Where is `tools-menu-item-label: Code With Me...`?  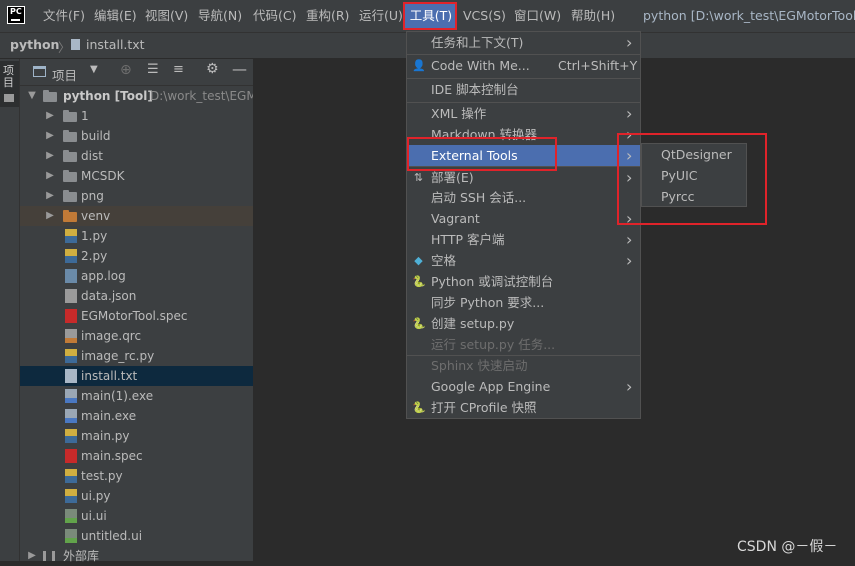
tools-menu-item-label: Code With Me... is located at coordinates (480, 65).